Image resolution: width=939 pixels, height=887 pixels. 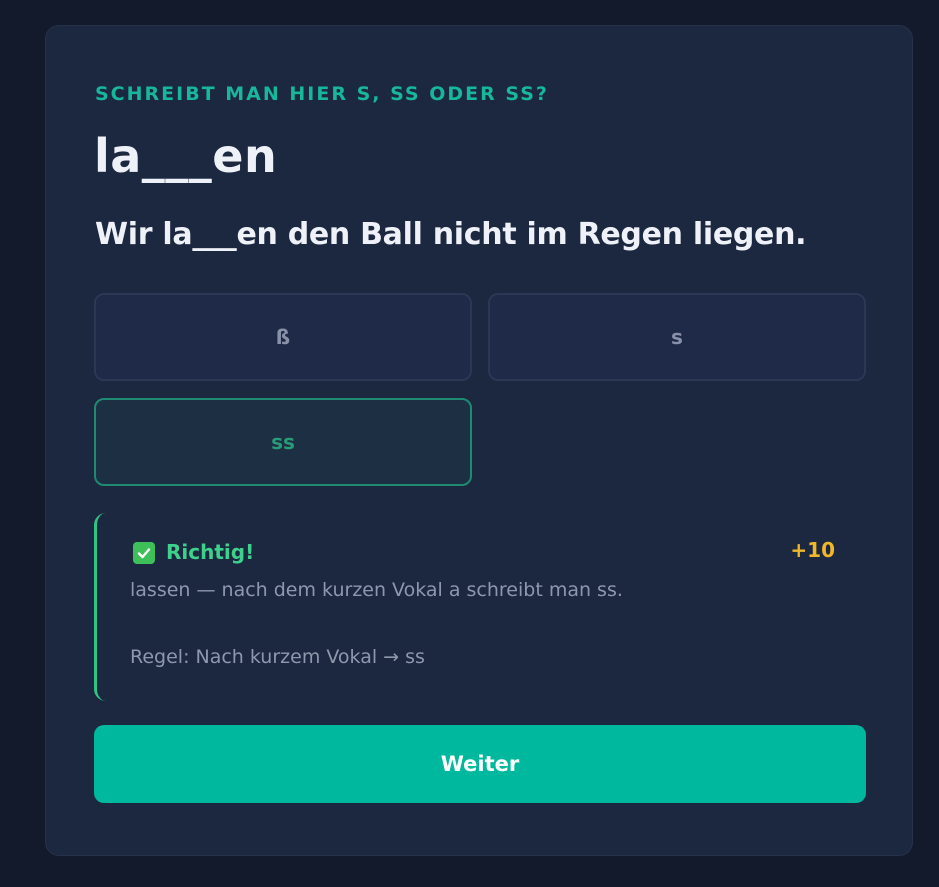 I want to click on option-label: ß, so click(x=283, y=337).